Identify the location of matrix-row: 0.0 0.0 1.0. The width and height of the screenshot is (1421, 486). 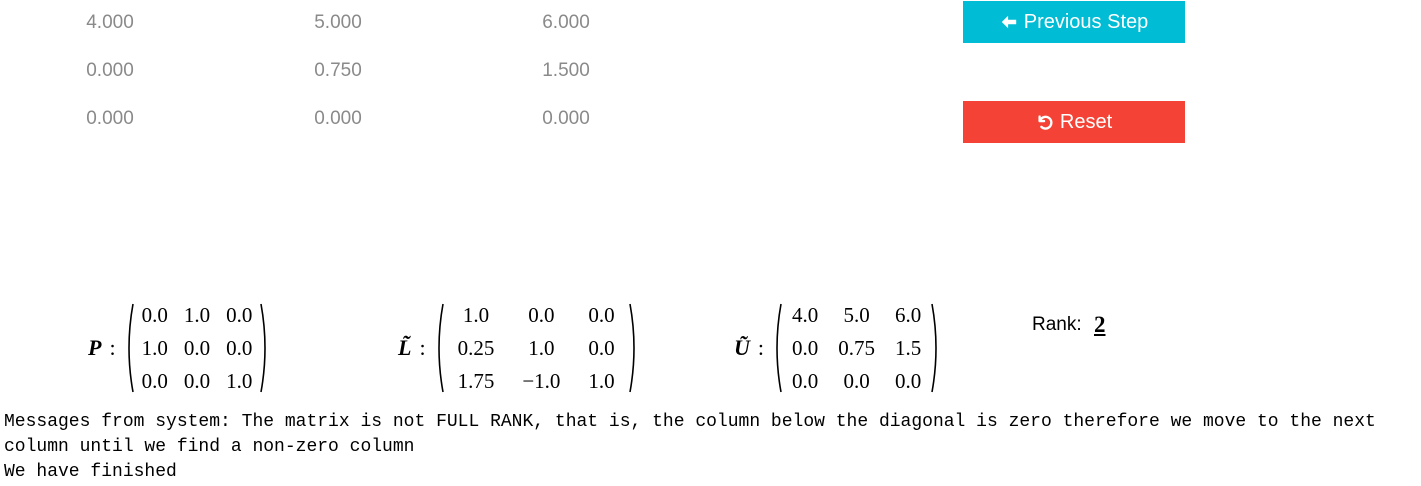
(197, 381).